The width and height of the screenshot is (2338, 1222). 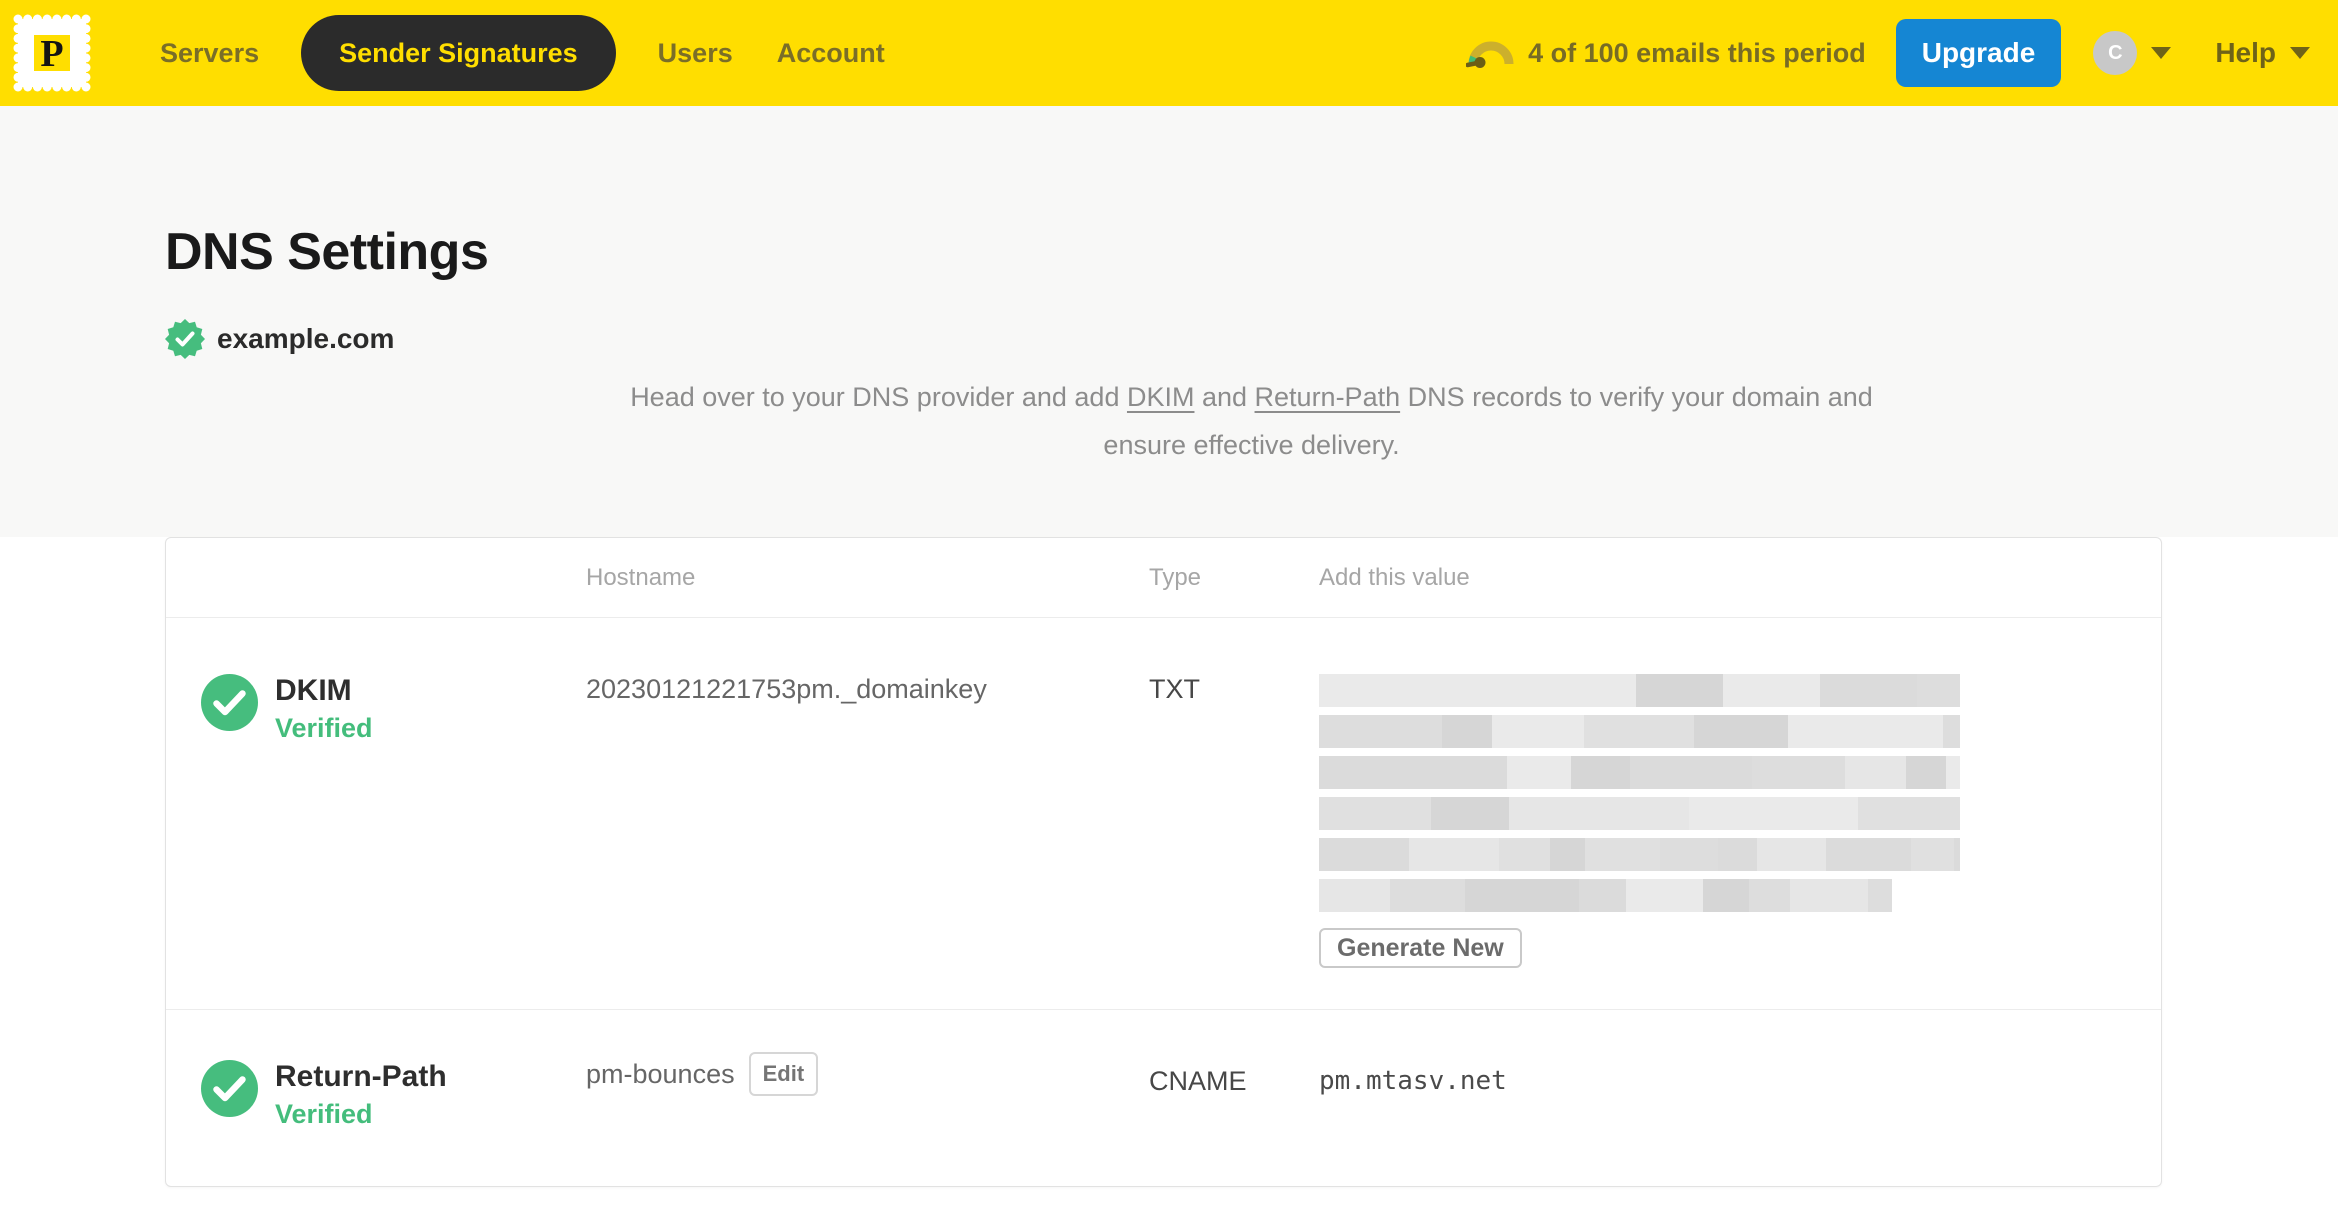 I want to click on nav-item-sender-signatures: Sender Signatures, so click(x=458, y=53).